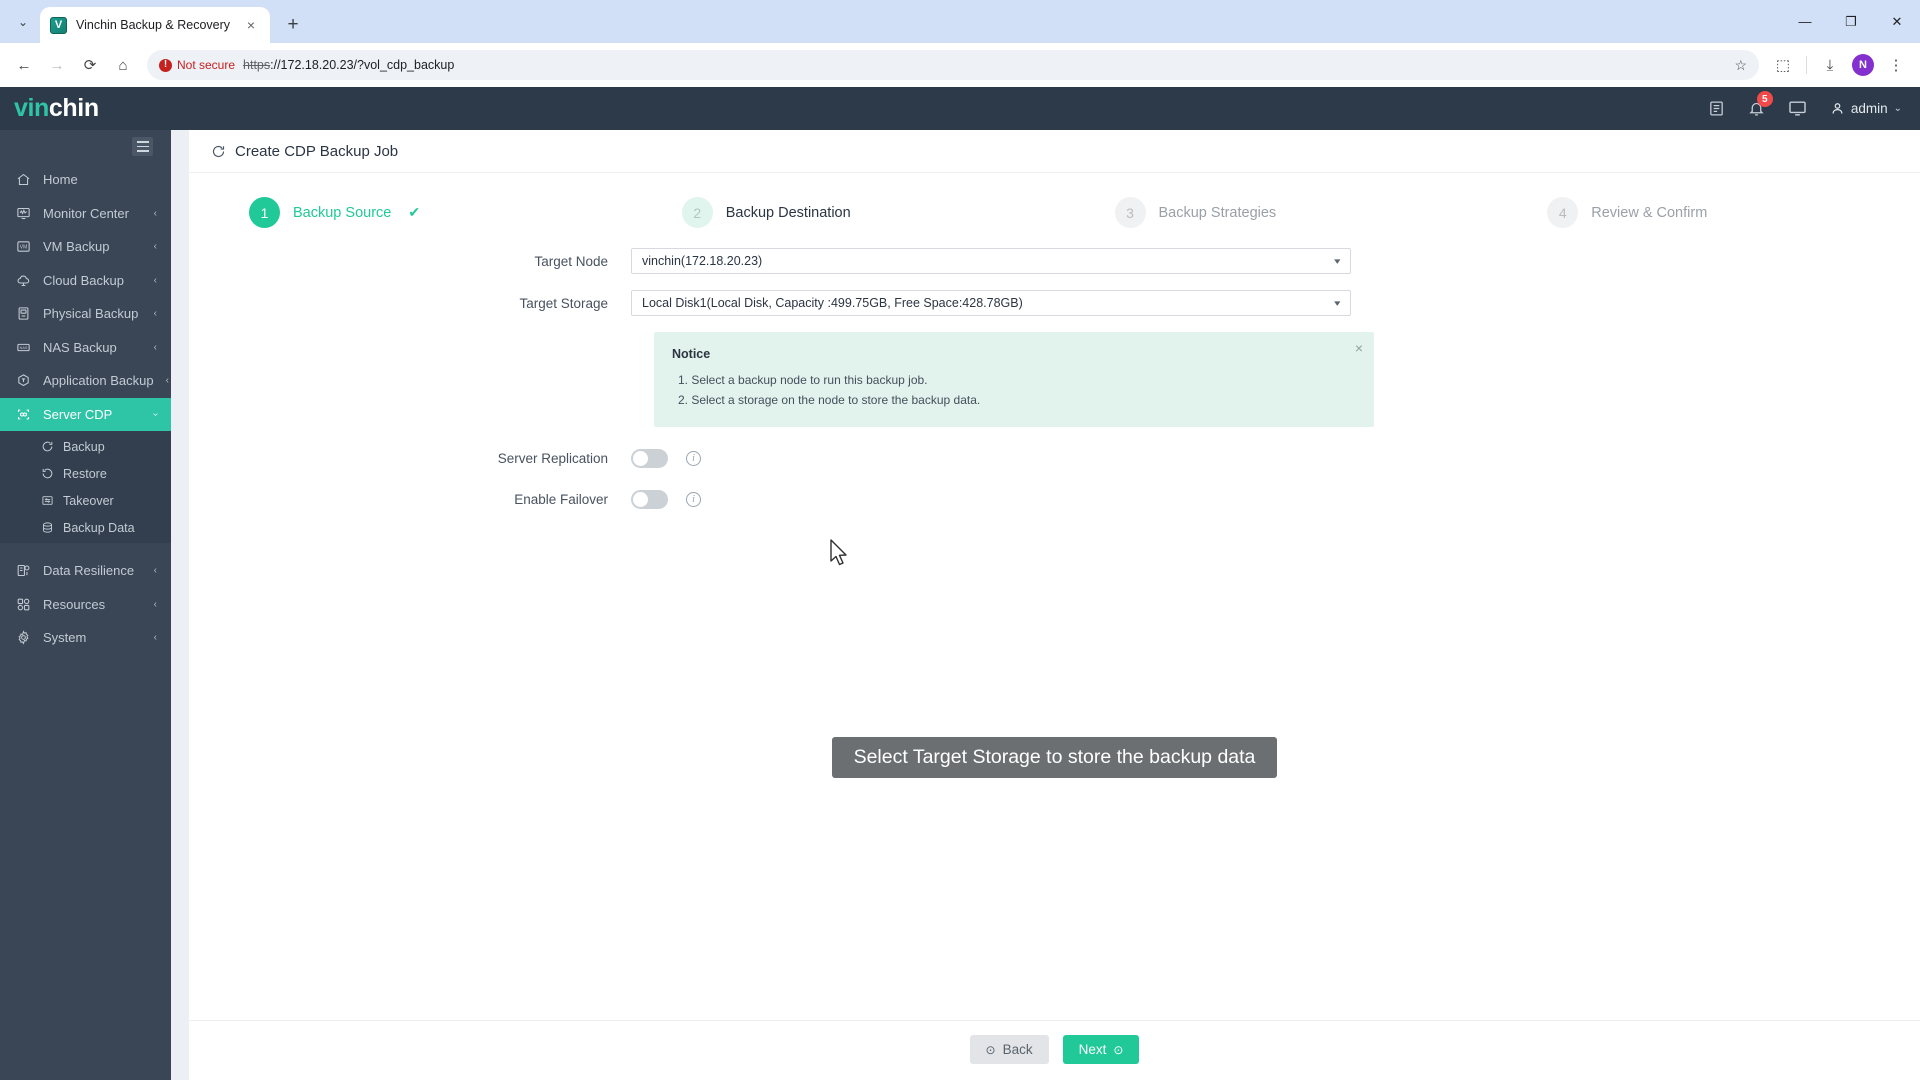 This screenshot has width=1920, height=1080. I want to click on forward-icon: →, so click(57, 65).